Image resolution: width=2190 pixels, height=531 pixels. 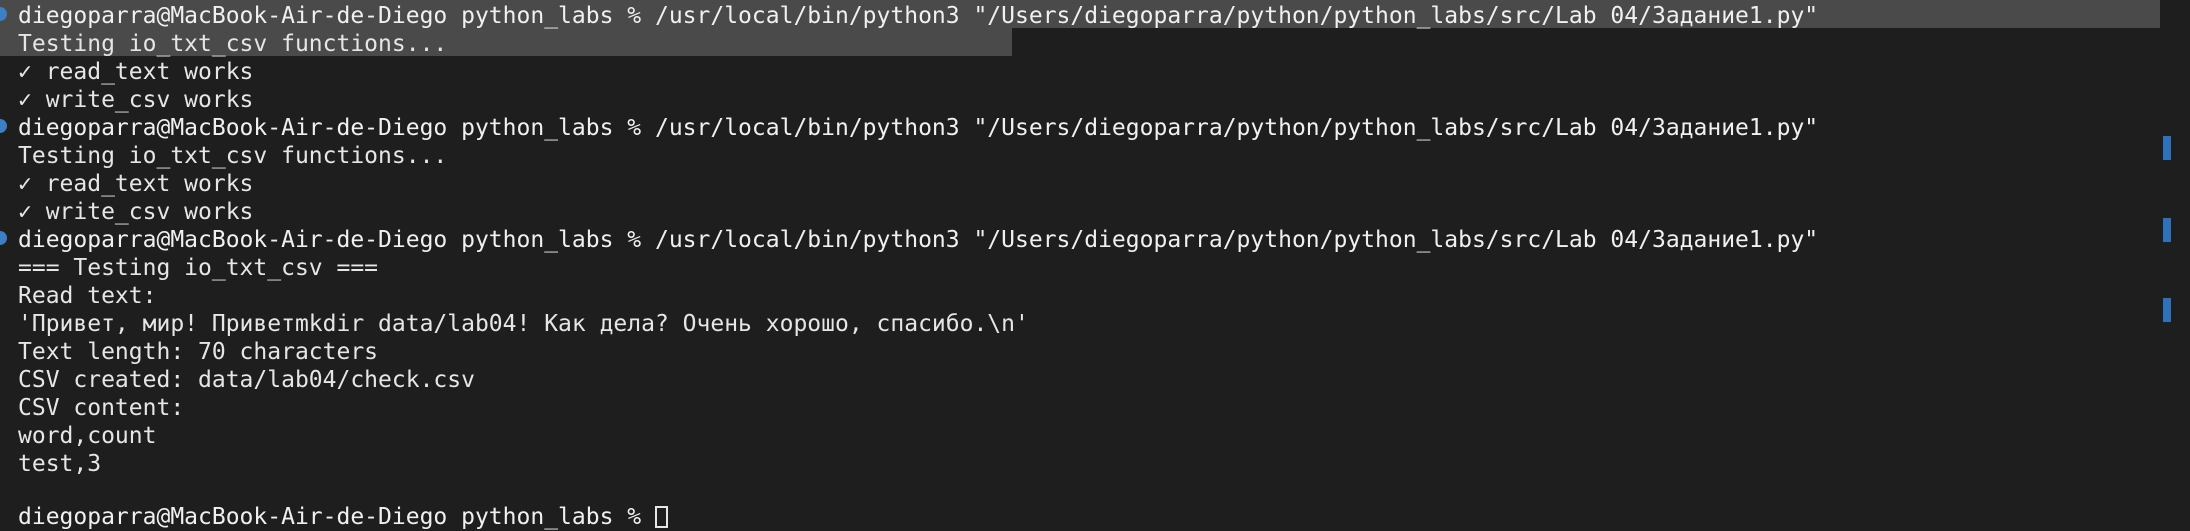 What do you see at coordinates (87, 436) in the screenshot?
I see `terminal-line: word,count` at bounding box center [87, 436].